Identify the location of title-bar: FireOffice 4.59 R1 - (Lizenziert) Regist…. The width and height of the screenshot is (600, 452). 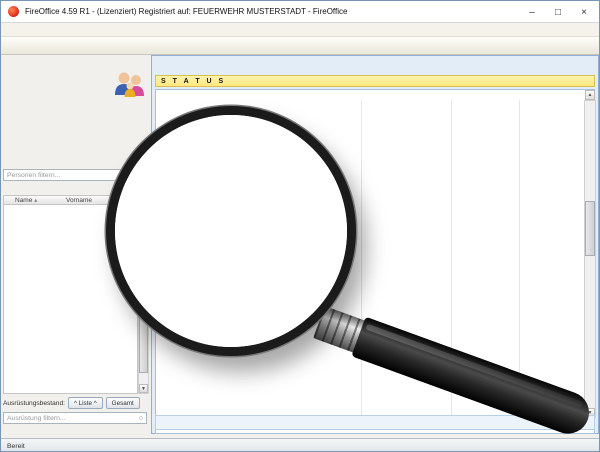
(300, 12).